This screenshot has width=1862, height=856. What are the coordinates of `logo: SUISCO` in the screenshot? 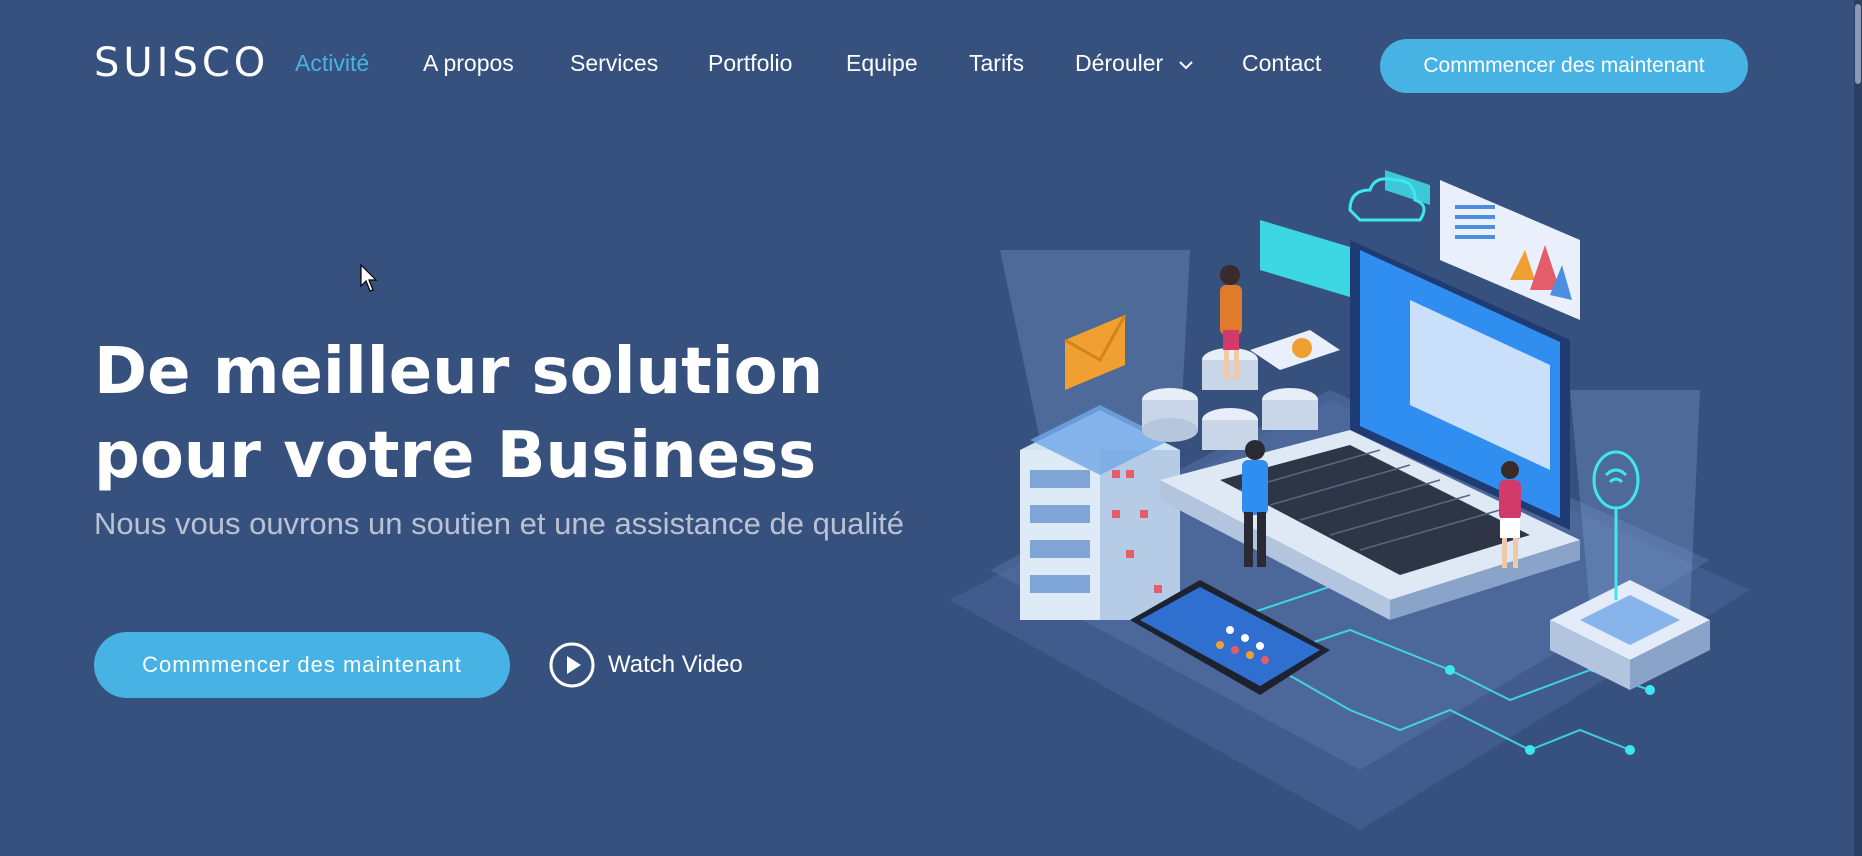 It's located at (181, 63).